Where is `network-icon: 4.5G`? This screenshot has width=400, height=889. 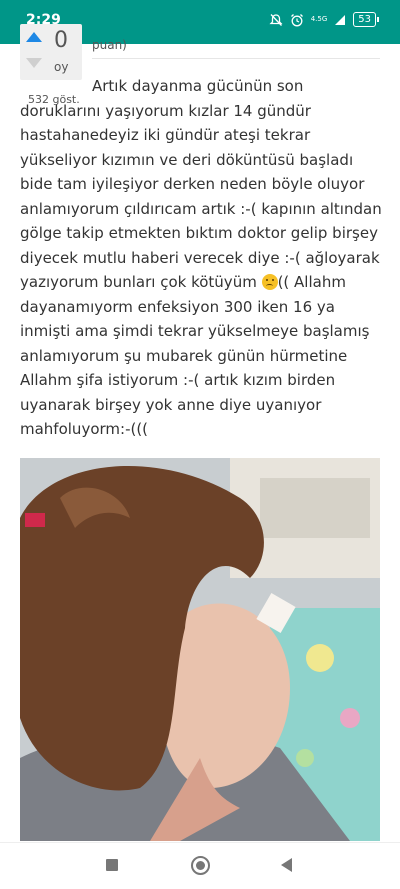 network-icon: 4.5G is located at coordinates (319, 19).